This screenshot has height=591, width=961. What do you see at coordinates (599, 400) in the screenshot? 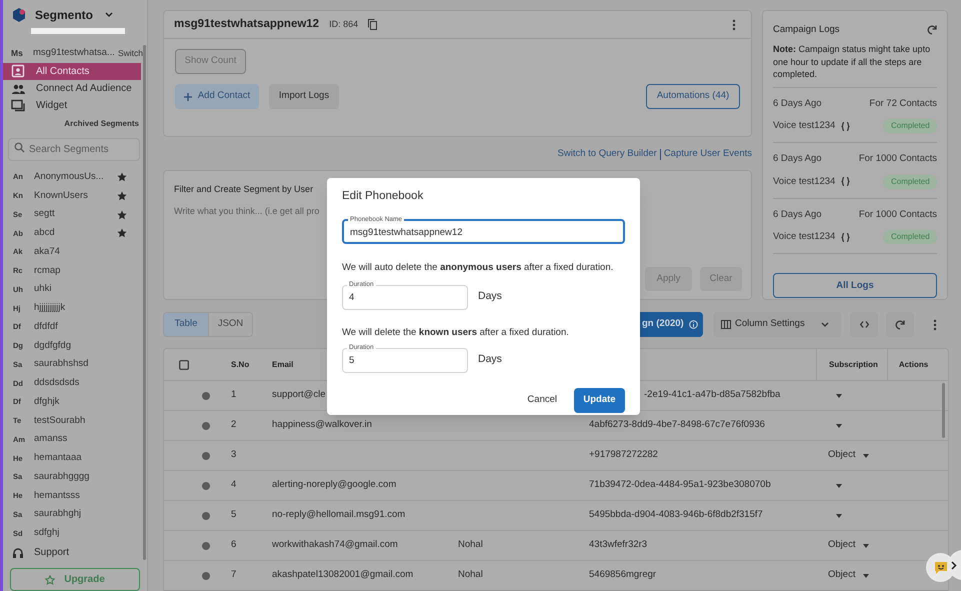
I see `update-button: Update` at bounding box center [599, 400].